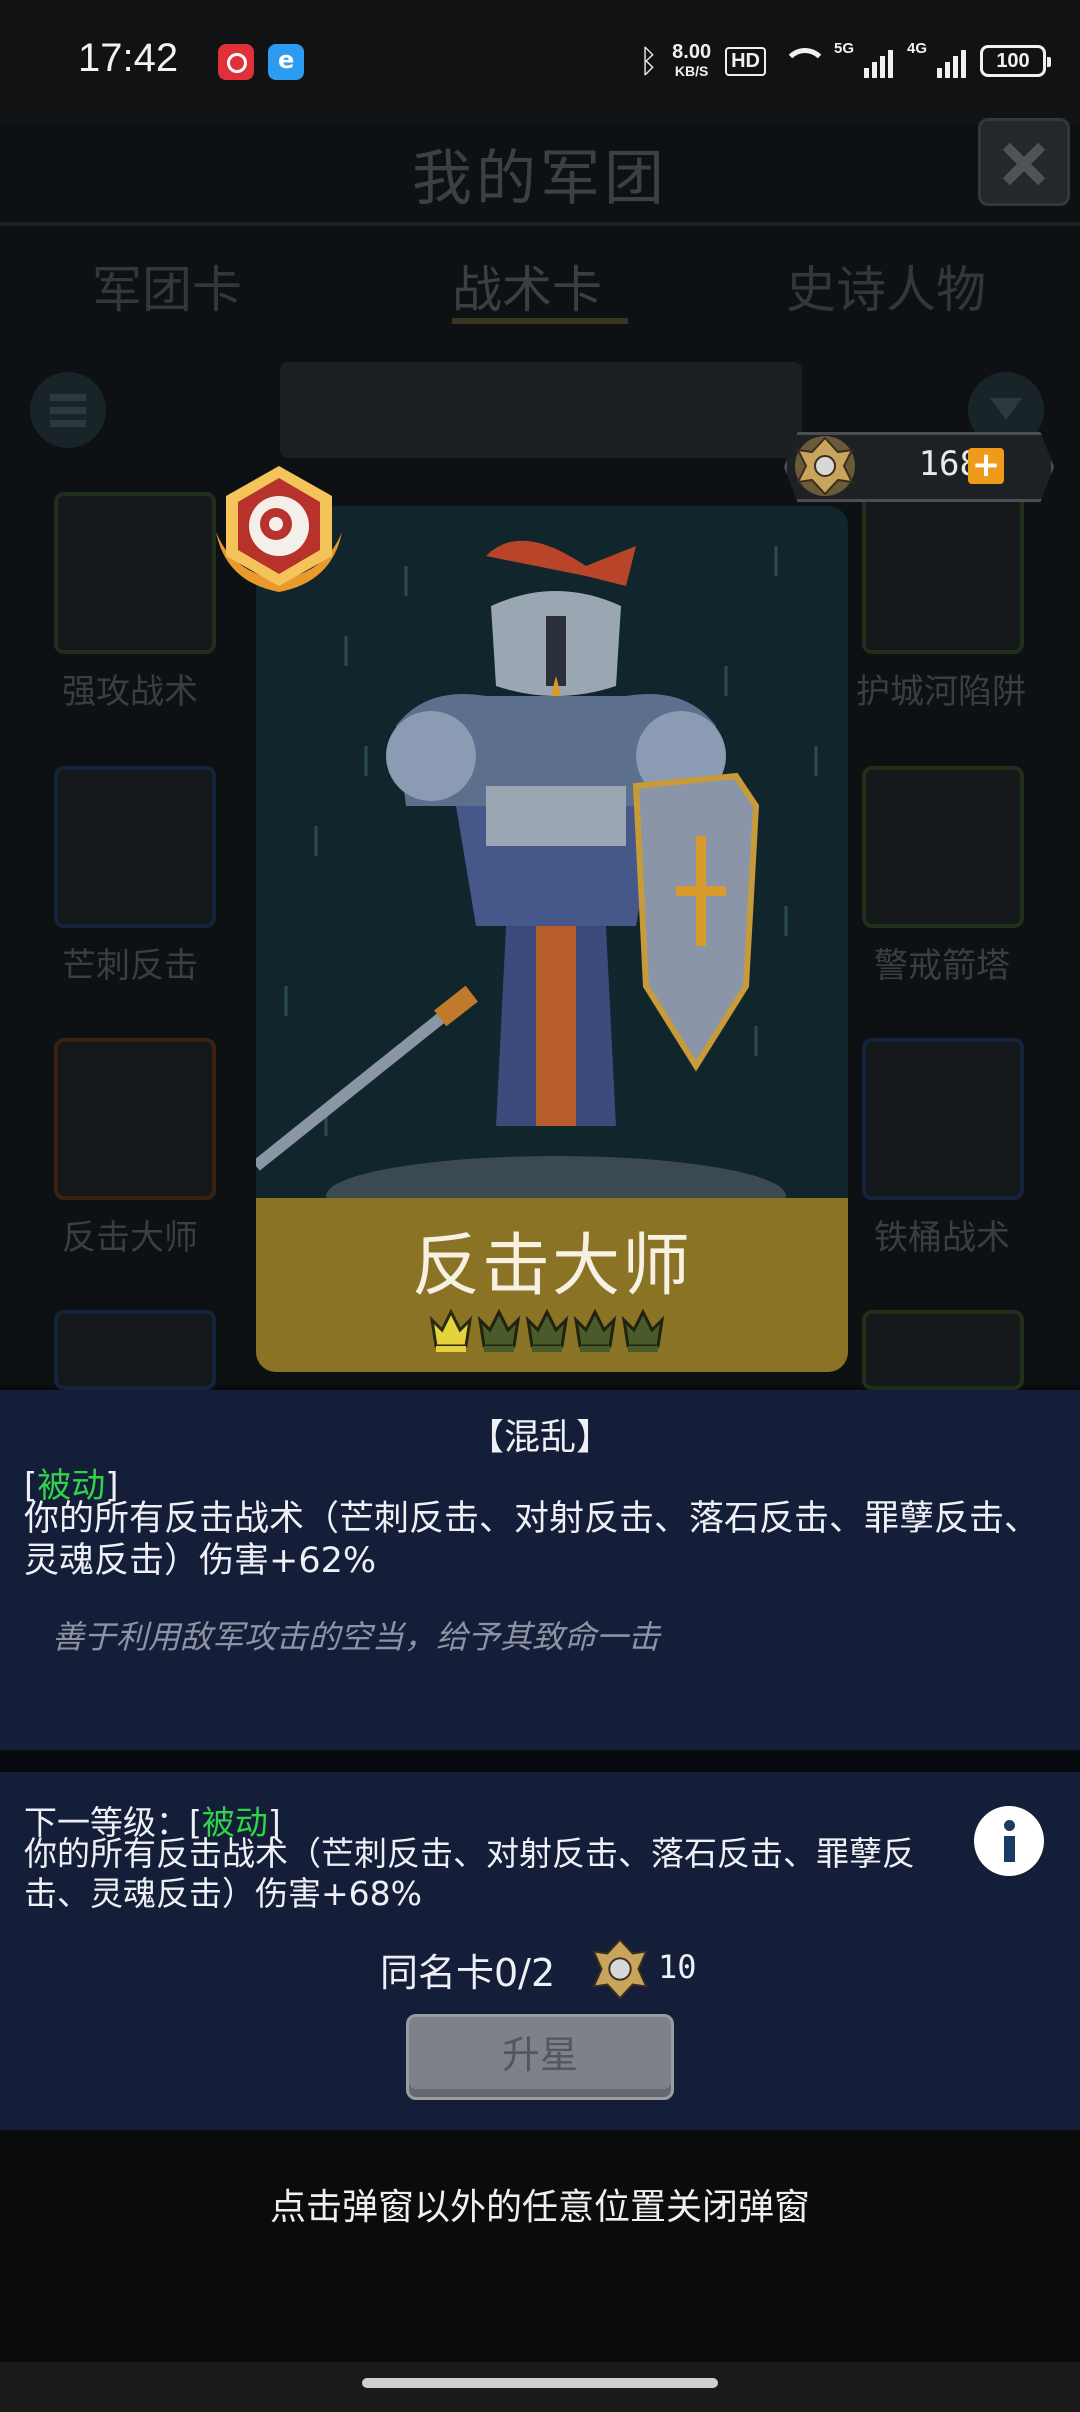 The image size is (1080, 2412). I want to click on bg-card-label: 警戒箭塔, so click(942, 966).